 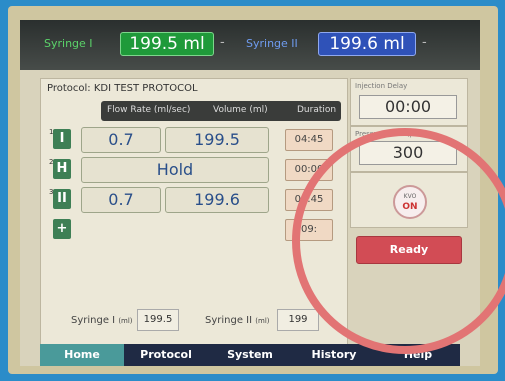 I want to click on tab-history: History, so click(x=334, y=355).